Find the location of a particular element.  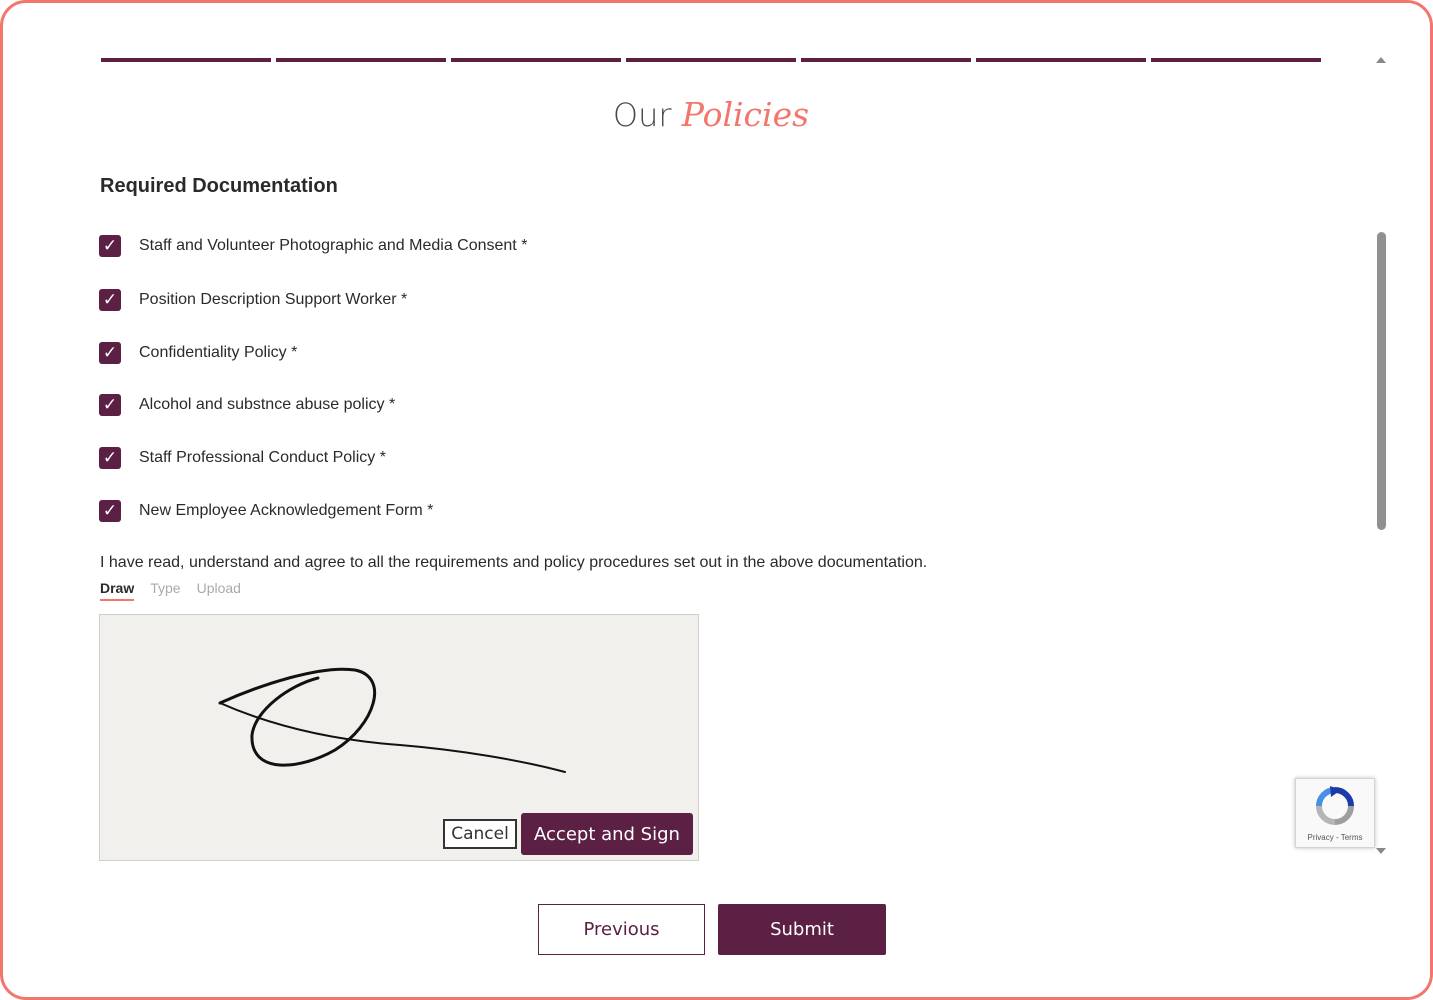

tab-draw: Draw is located at coordinates (117, 590).